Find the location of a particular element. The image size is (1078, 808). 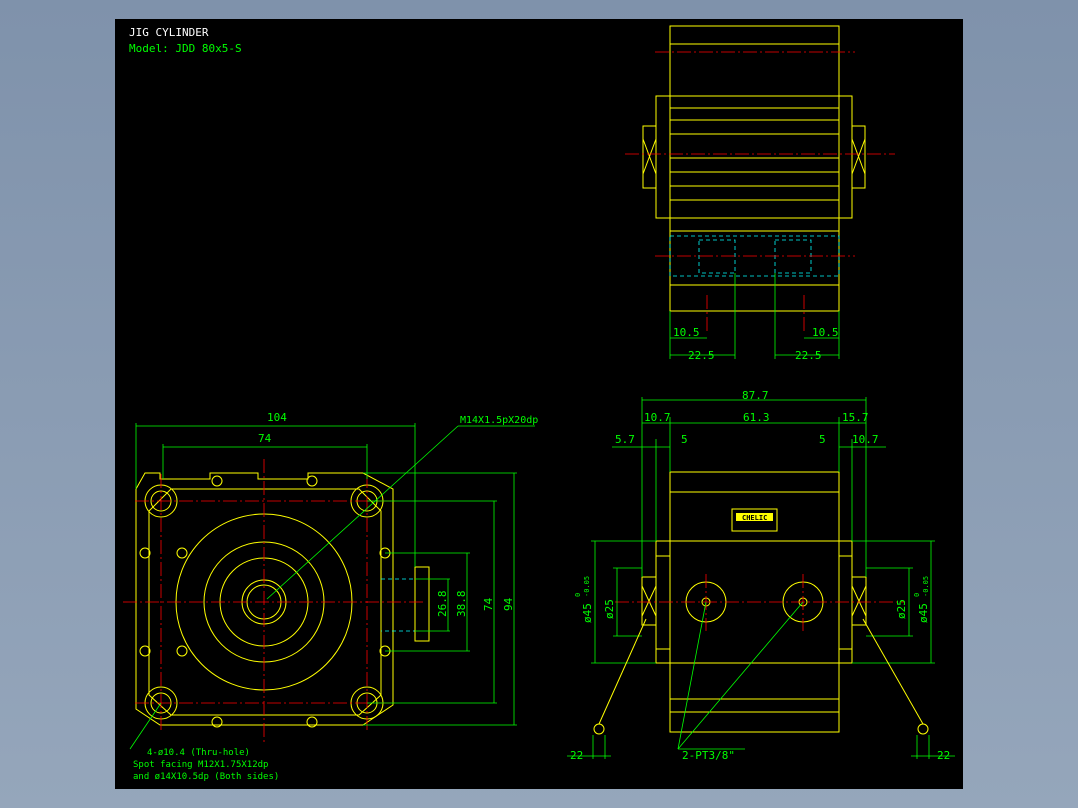

dia-right-45: ø45 is located at coordinates (923, 613).